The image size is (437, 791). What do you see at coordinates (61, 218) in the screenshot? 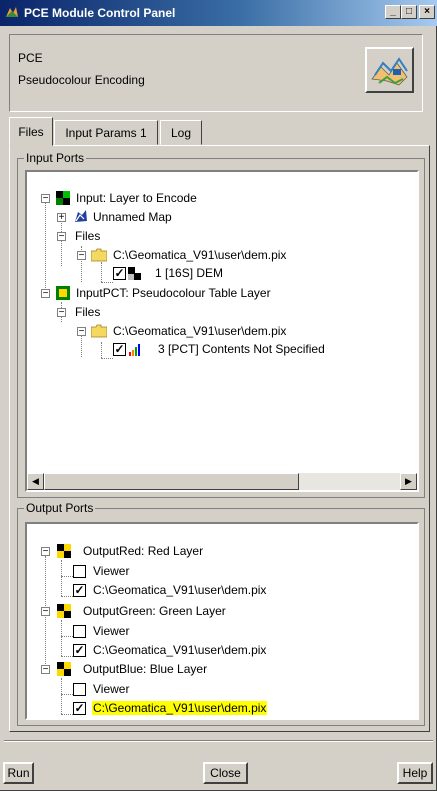
I see `expand-icon: +` at bounding box center [61, 218].